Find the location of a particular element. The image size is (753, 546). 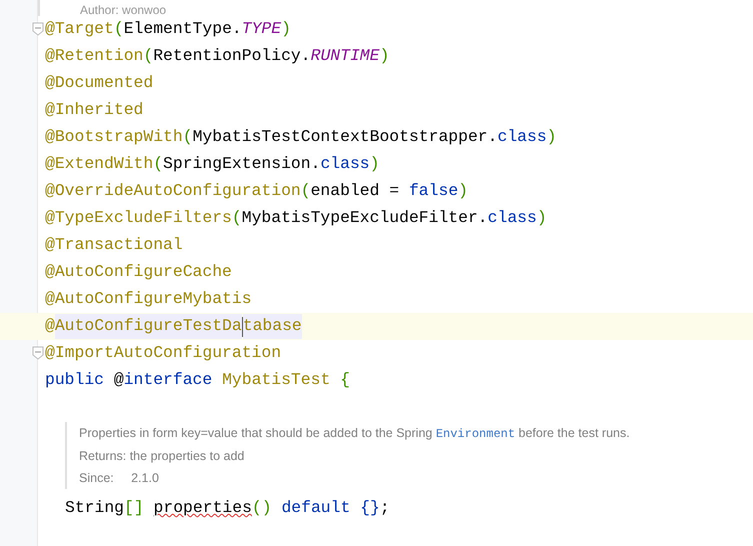

code-token: @OverrideAutoConfiguration is located at coordinates (173, 191).